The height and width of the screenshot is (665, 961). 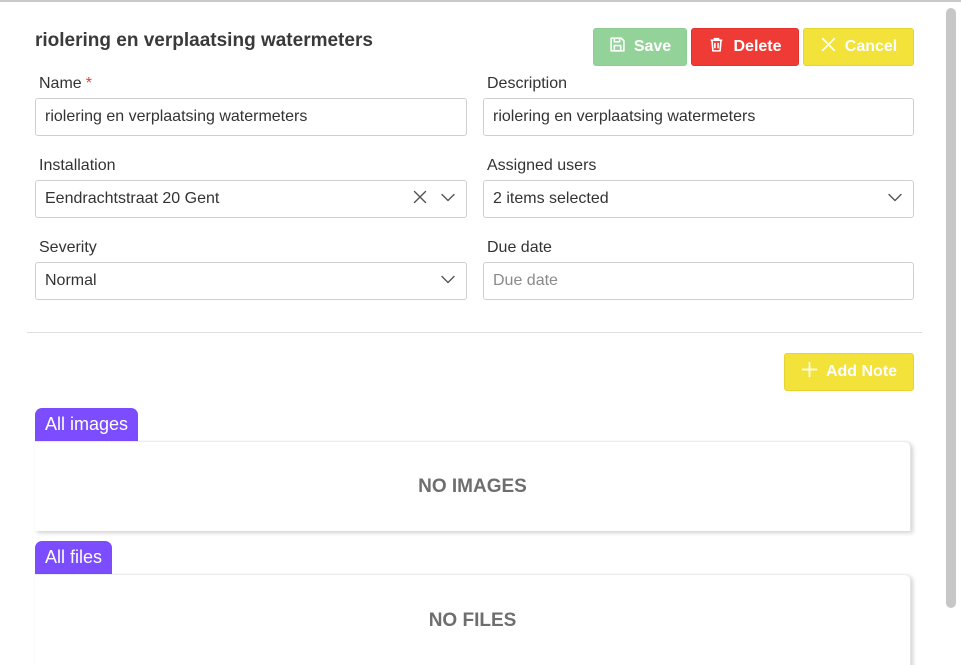 I want to click on installation-select-value: Eendrachtstraat 20 Gent, so click(x=132, y=198).